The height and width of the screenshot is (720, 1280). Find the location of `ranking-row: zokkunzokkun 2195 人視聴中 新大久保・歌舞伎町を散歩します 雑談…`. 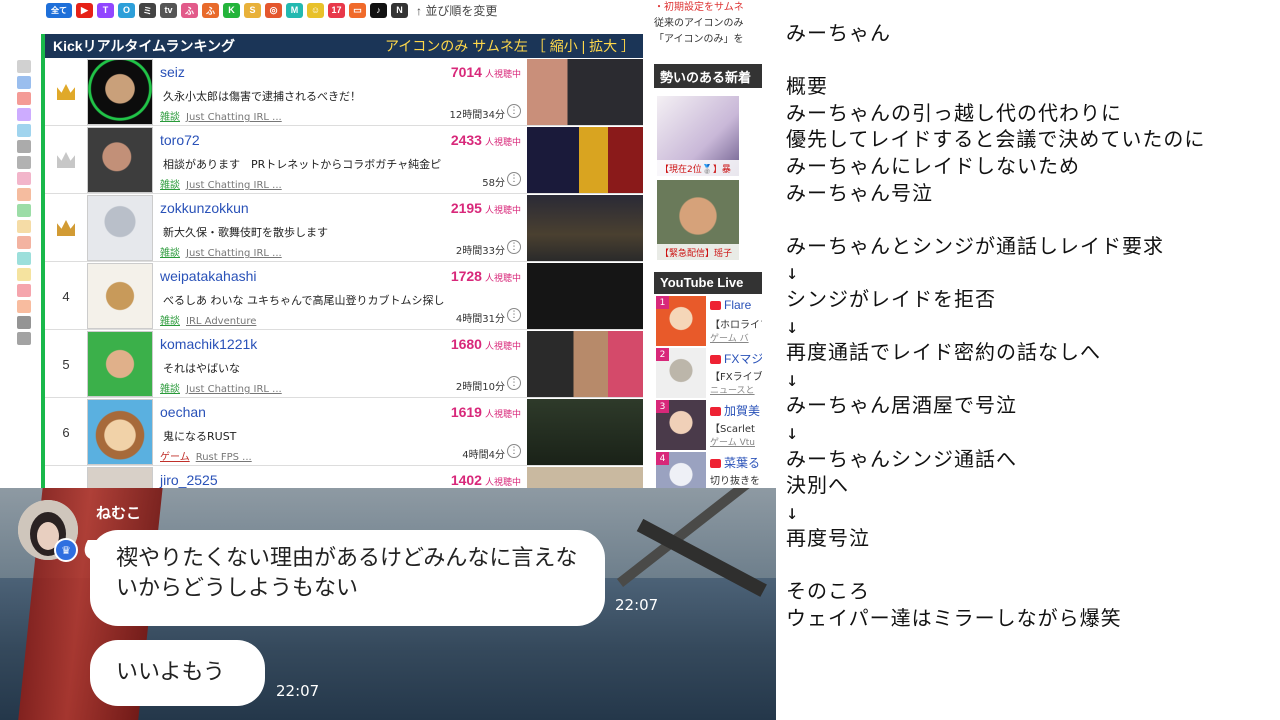

ranking-row: zokkunzokkun 2195 人視聴中 新大久保・歌舞伎町を散歩します 雑談… is located at coordinates (344, 228).